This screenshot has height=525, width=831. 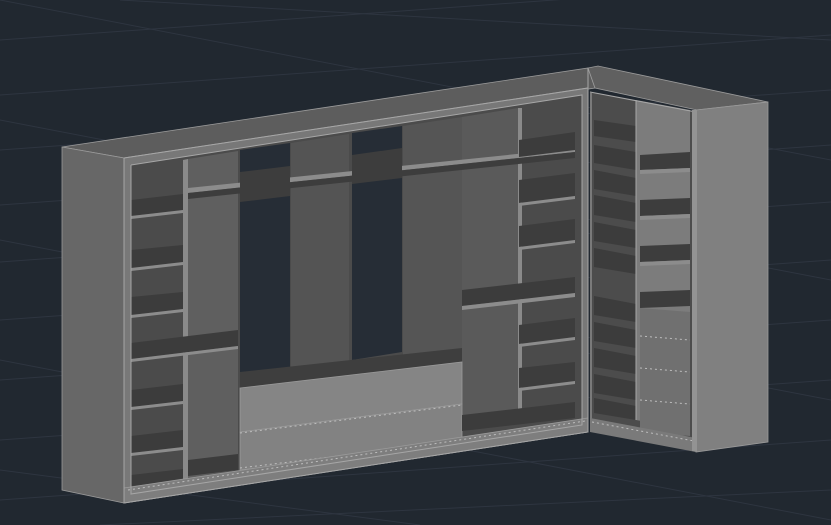 What do you see at coordinates (665, 372) in the screenshot?
I see `corner-drawers` at bounding box center [665, 372].